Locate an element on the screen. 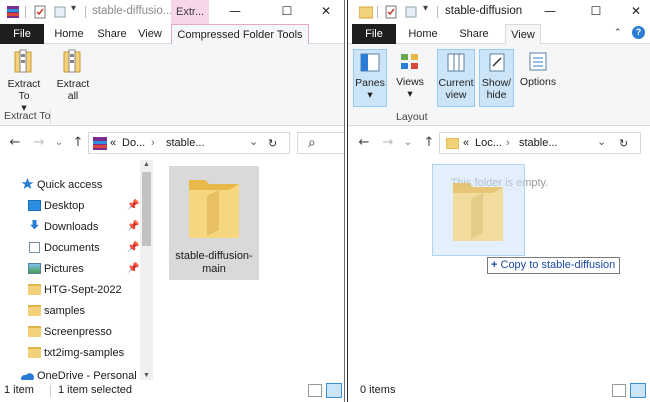  views-button: Views ▾ is located at coordinates (410, 78).